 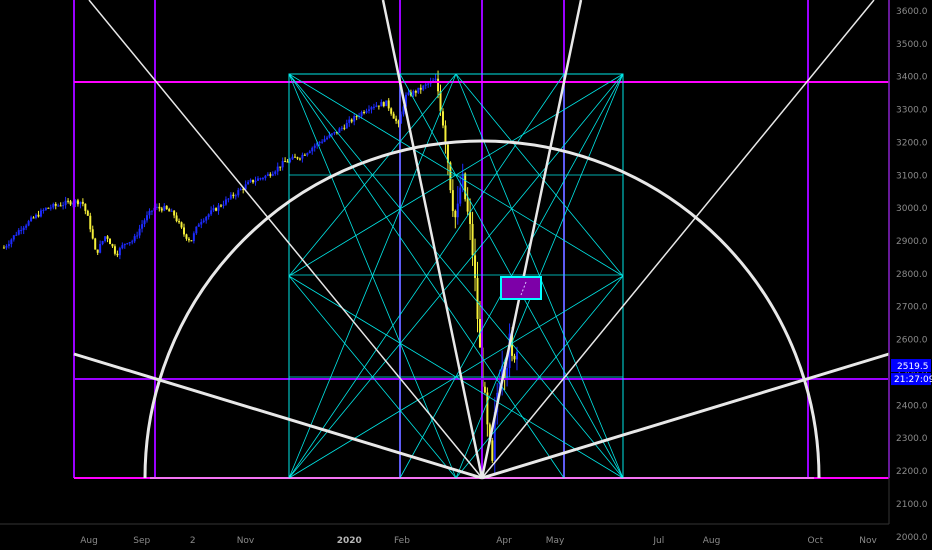 What do you see at coordinates (912, 176) in the screenshot?
I see `price-tick-label: 3100.0` at bounding box center [912, 176].